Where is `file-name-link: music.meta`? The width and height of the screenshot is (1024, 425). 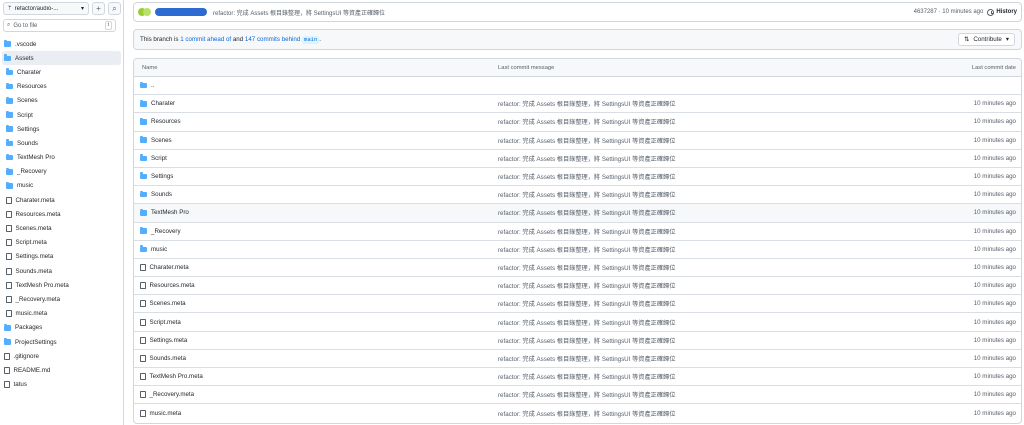 file-name-link: music.meta is located at coordinates (166, 413).